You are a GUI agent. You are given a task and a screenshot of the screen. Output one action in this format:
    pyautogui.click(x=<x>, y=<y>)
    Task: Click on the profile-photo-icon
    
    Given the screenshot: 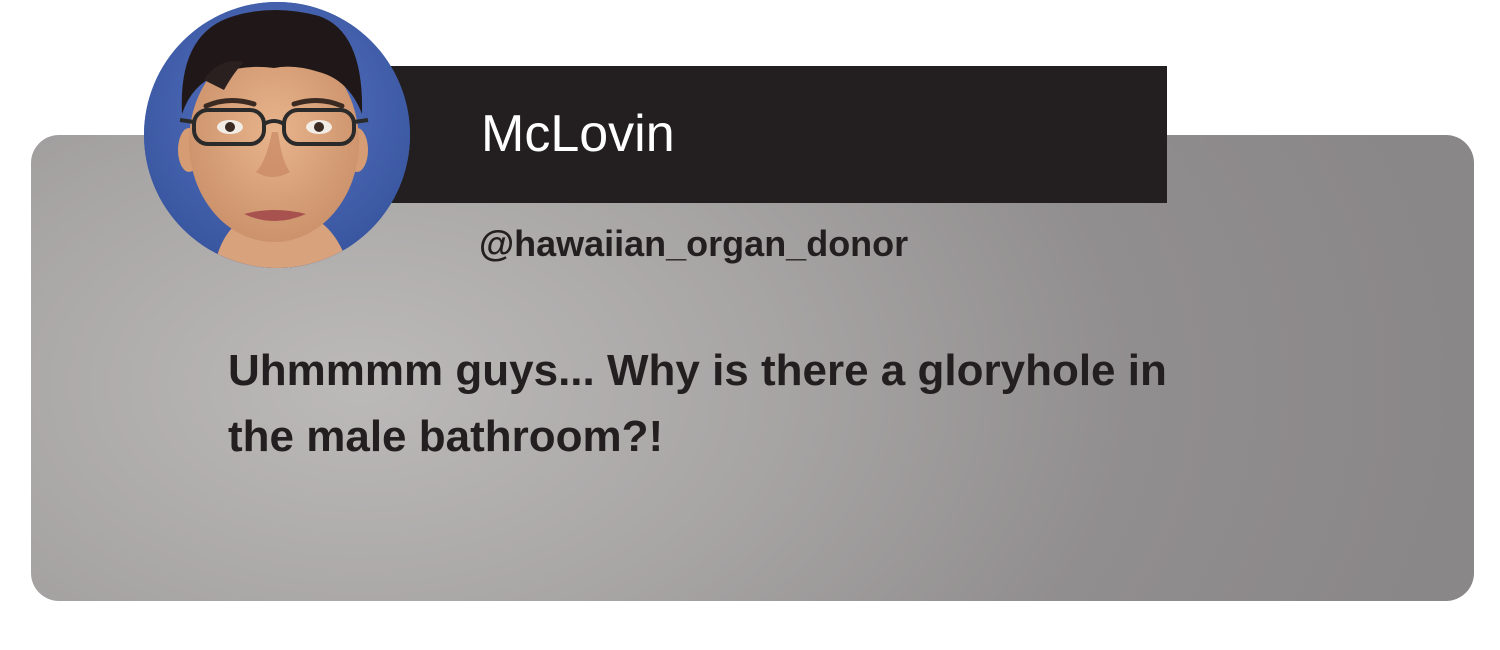 What is the action you would take?
    pyautogui.click(x=277, y=135)
    